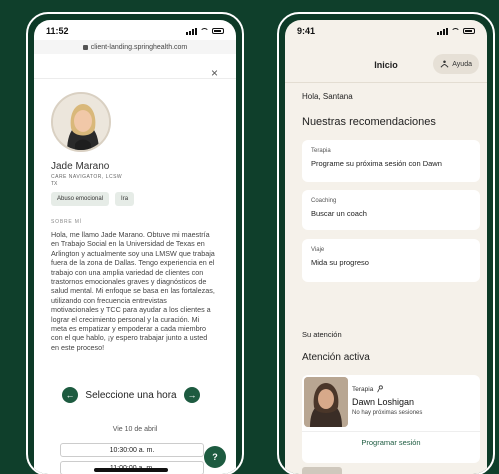 This screenshot has height=474, width=499. What do you see at coordinates (322, 334) in the screenshot?
I see `attention-label: Su atención` at bounding box center [322, 334].